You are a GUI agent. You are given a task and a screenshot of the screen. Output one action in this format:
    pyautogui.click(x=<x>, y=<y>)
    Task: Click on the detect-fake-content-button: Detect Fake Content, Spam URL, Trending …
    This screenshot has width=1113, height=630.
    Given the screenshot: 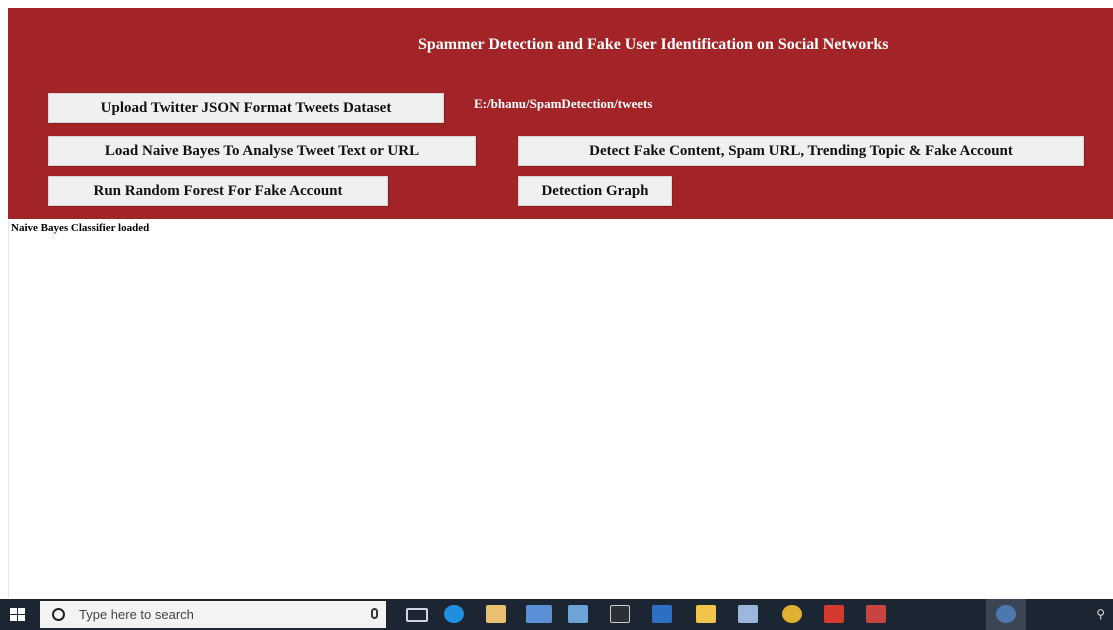 What is the action you would take?
    pyautogui.click(x=801, y=151)
    